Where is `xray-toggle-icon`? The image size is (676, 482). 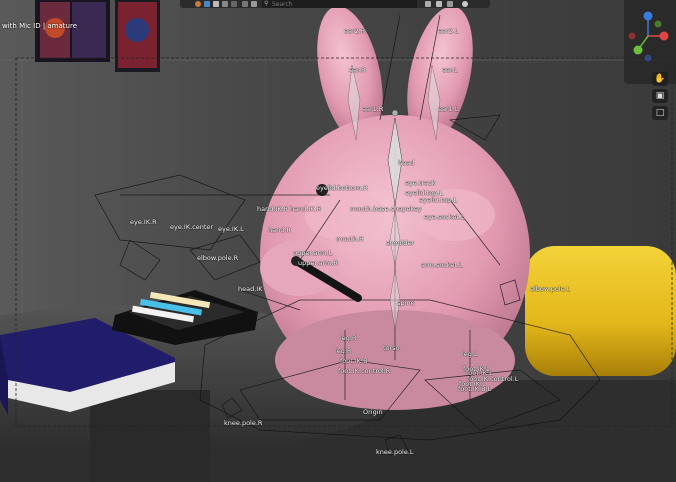 xray-toggle-icon is located at coordinates (245, 4).